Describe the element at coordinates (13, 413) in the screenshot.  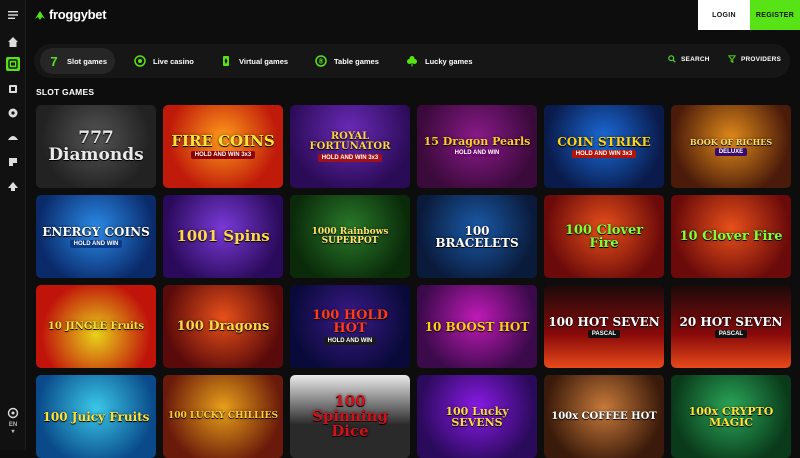
I see `settings-icon` at that location.